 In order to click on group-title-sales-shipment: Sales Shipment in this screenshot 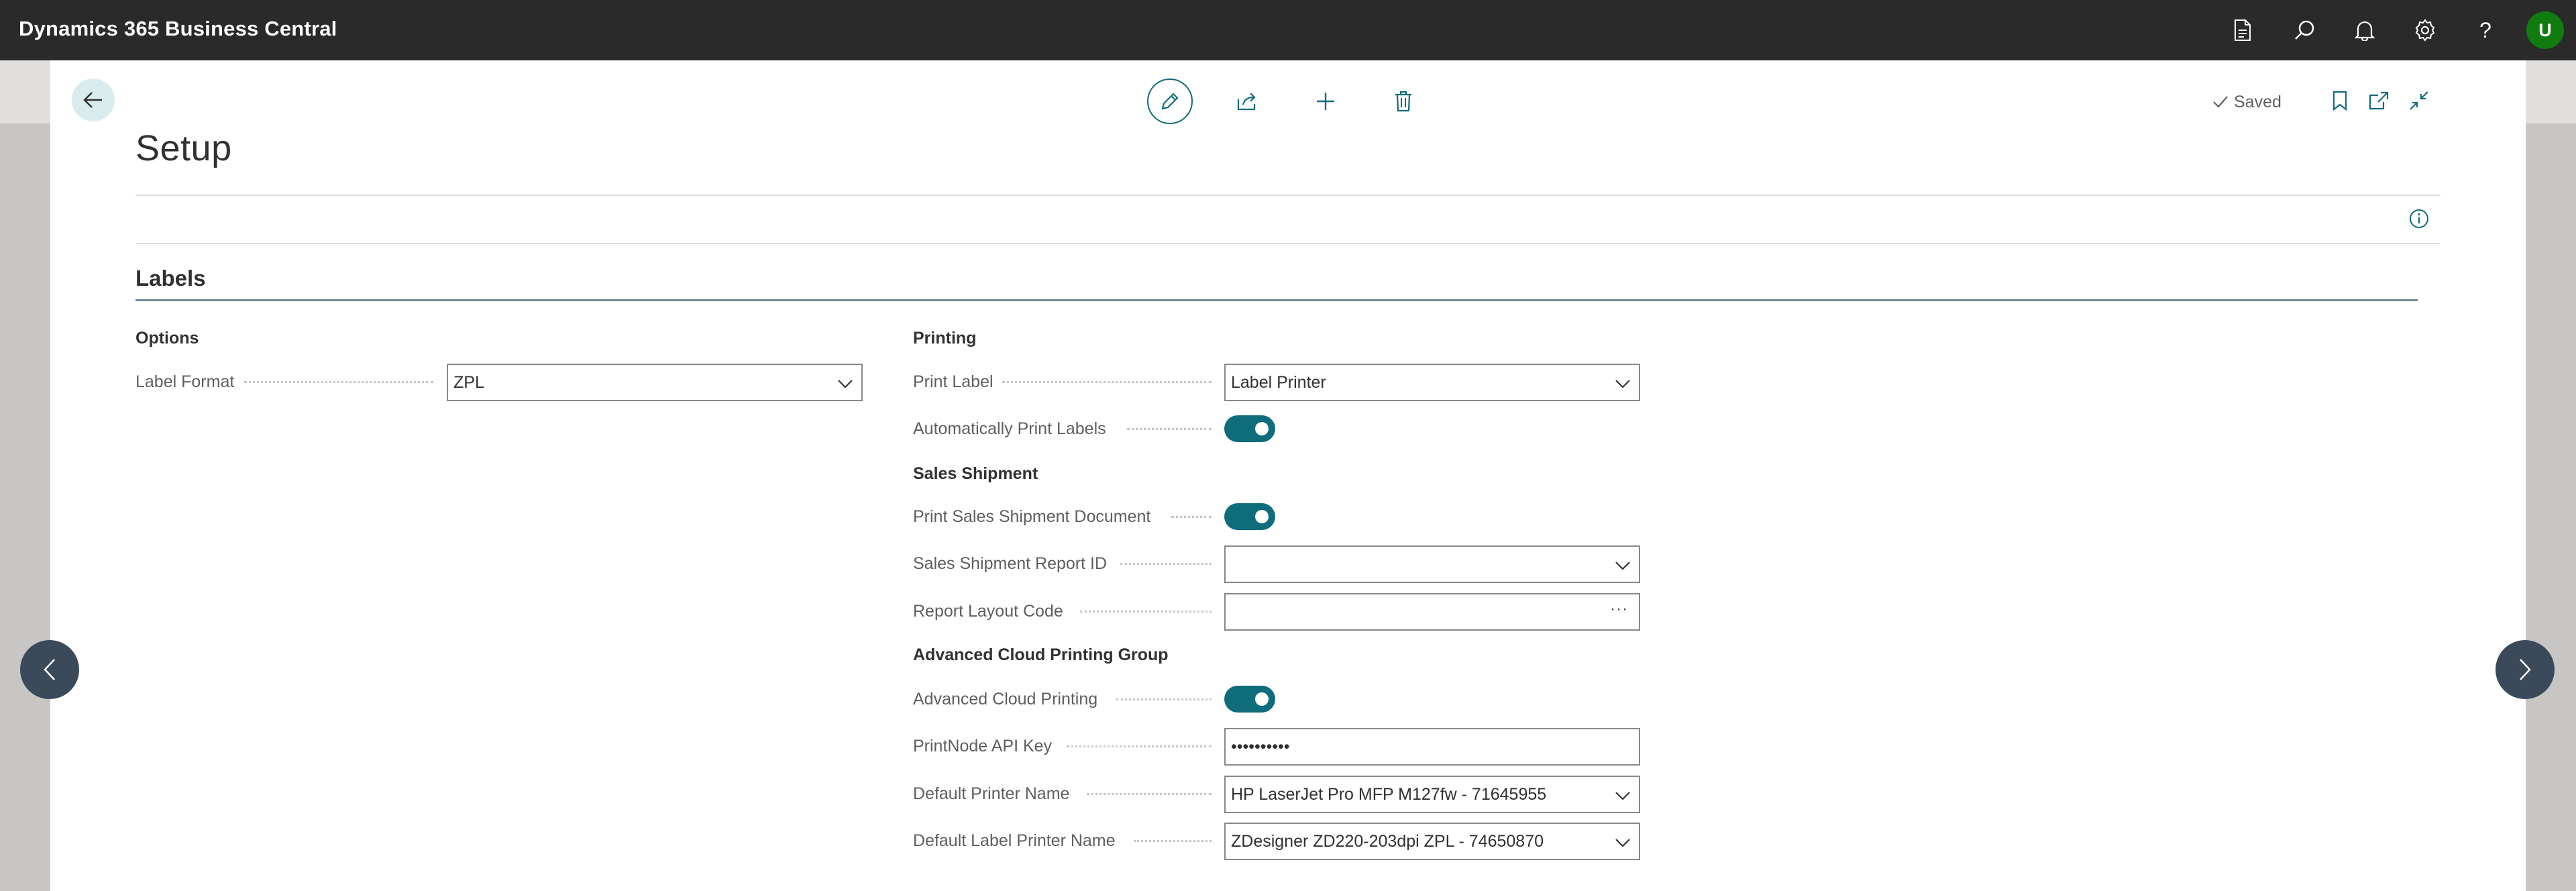, I will do `click(975, 474)`.